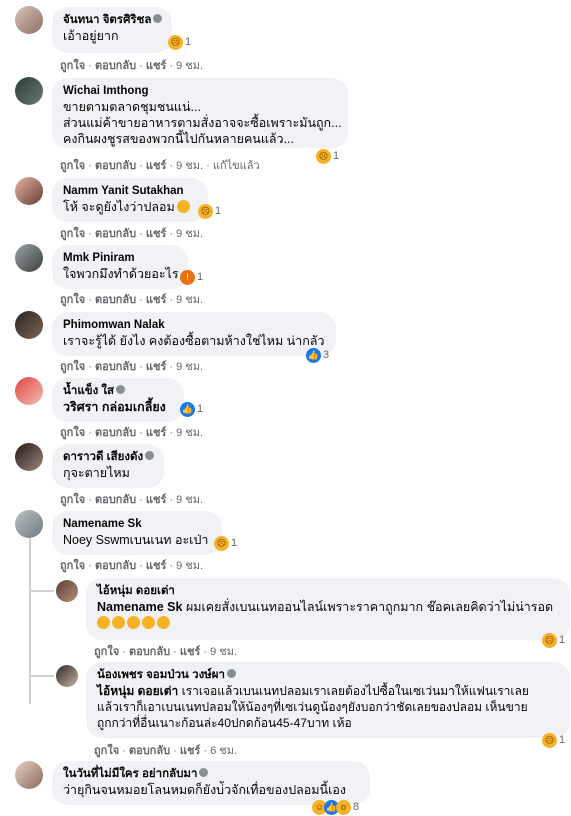  Describe the element at coordinates (121, 274) in the screenshot. I see `comment-text: ใจพวกมึงทำด้วยอะไร` at that location.